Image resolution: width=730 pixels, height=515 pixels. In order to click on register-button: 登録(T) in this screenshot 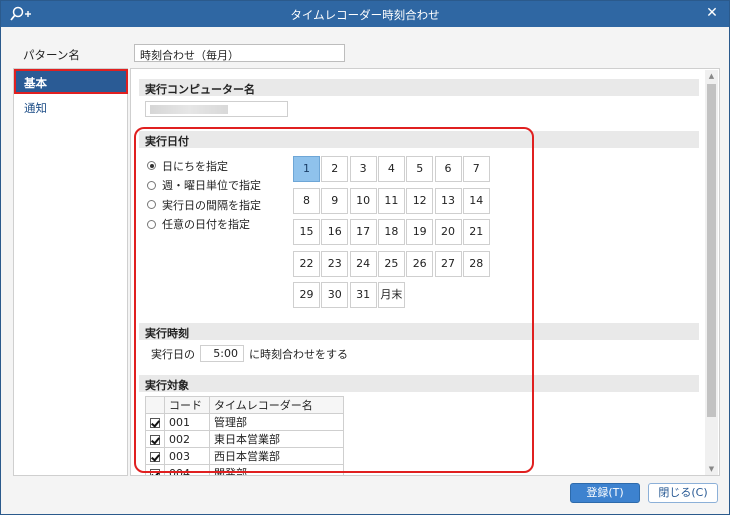, I will do `click(605, 493)`.